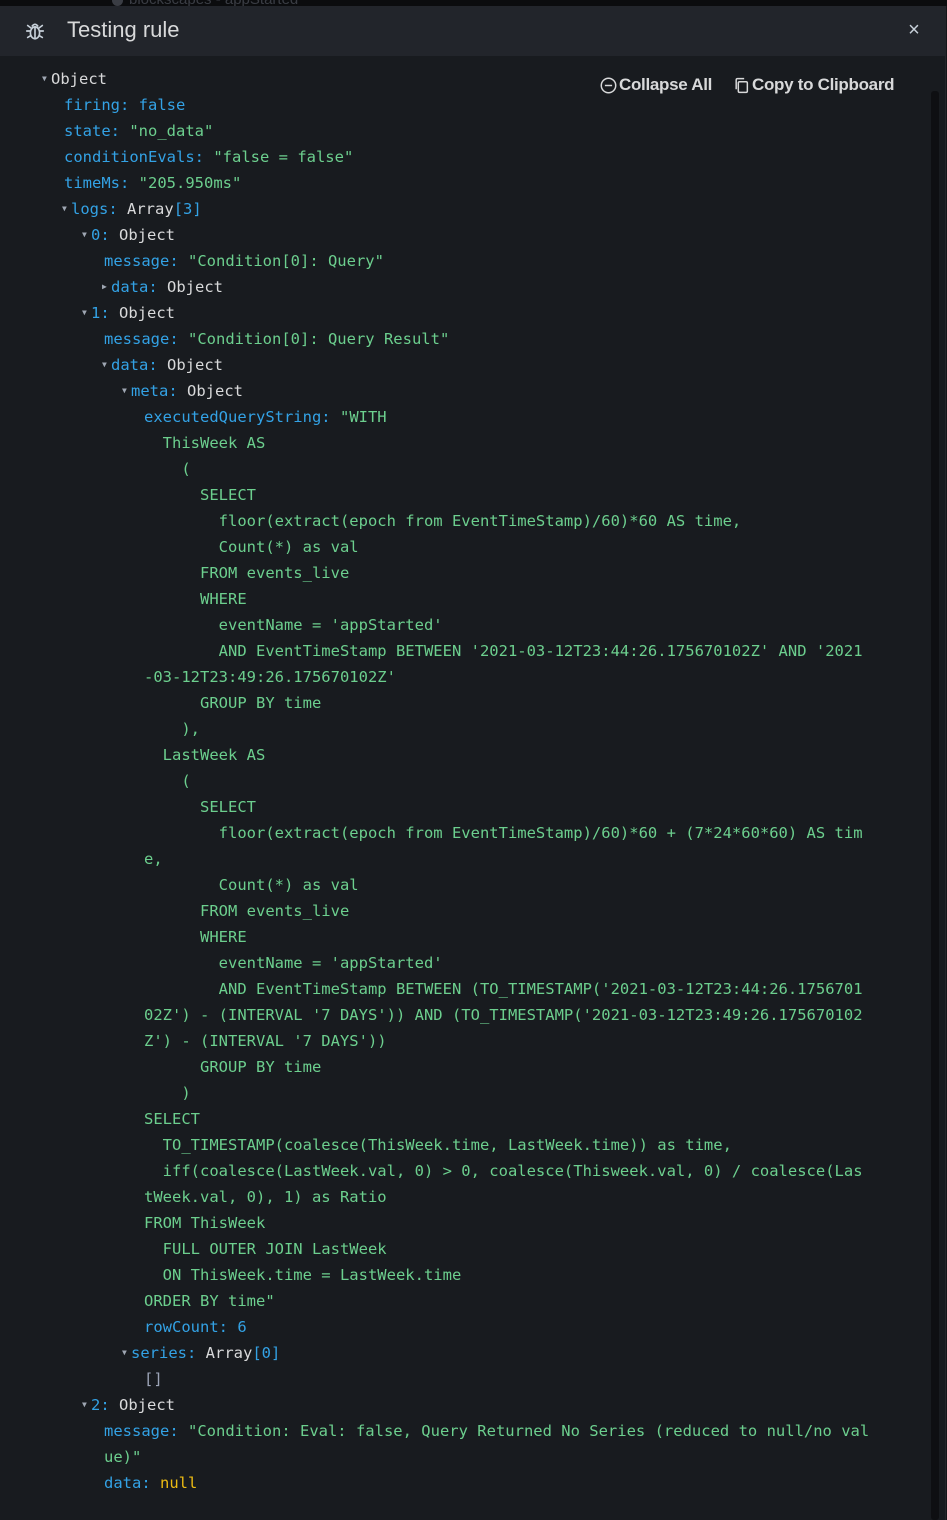  What do you see at coordinates (128, 1405) in the screenshot?
I see `json-row-log-2: ▼ 2: Object` at bounding box center [128, 1405].